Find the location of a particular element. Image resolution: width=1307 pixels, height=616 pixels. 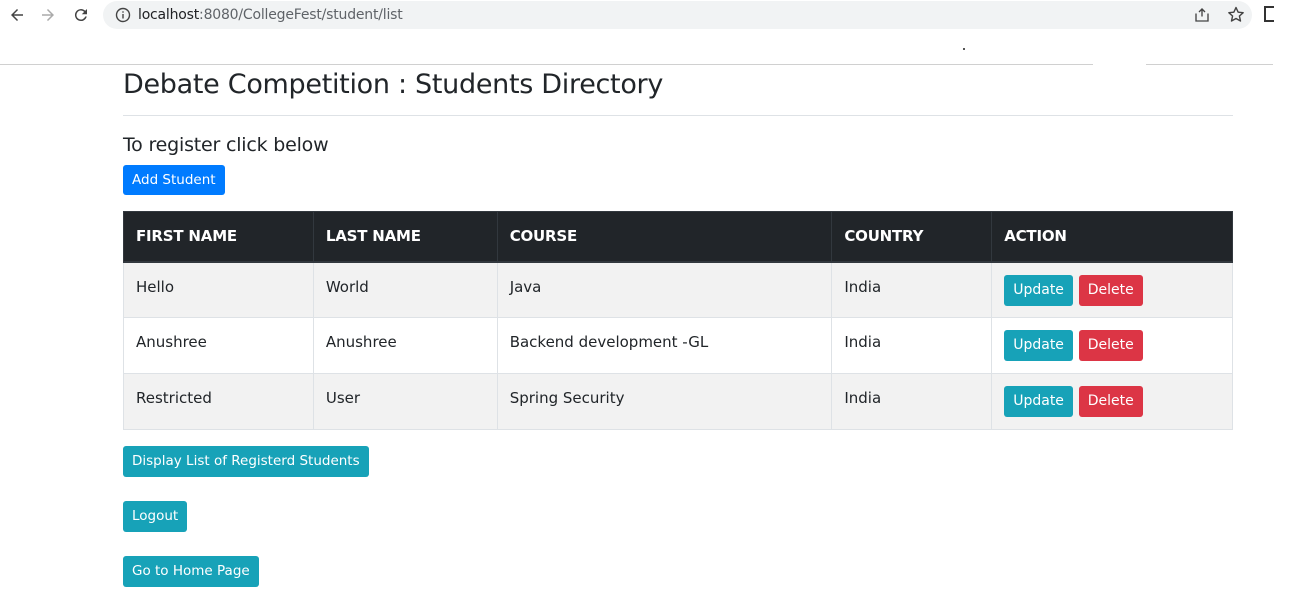

table-row: Hello World Java India Update Delete is located at coordinates (678, 289).